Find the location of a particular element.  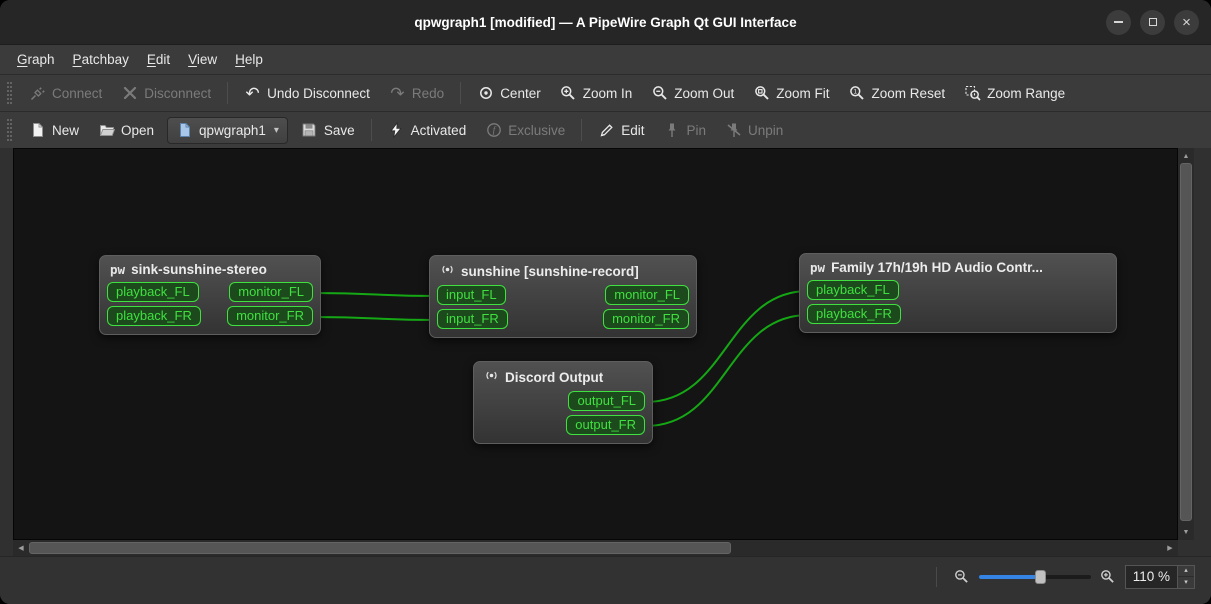

new-button: New is located at coordinates (54, 130).